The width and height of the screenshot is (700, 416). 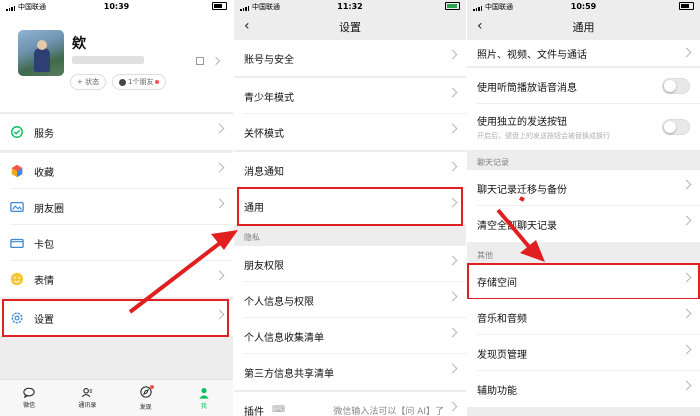 I want to click on settings-account: 账号与安全, so click(x=350, y=58).